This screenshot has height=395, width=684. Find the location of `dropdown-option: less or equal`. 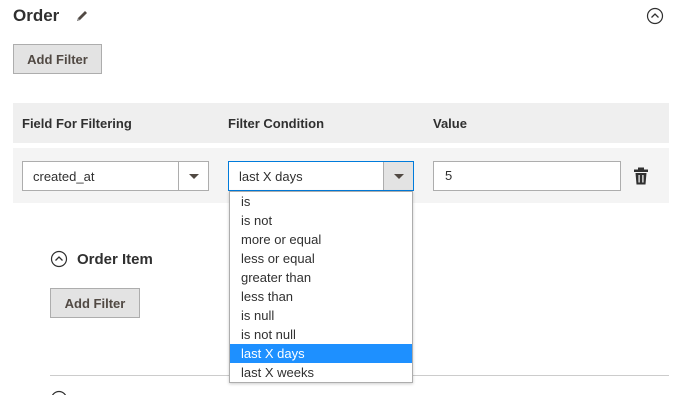

dropdown-option: less or equal is located at coordinates (321, 258).